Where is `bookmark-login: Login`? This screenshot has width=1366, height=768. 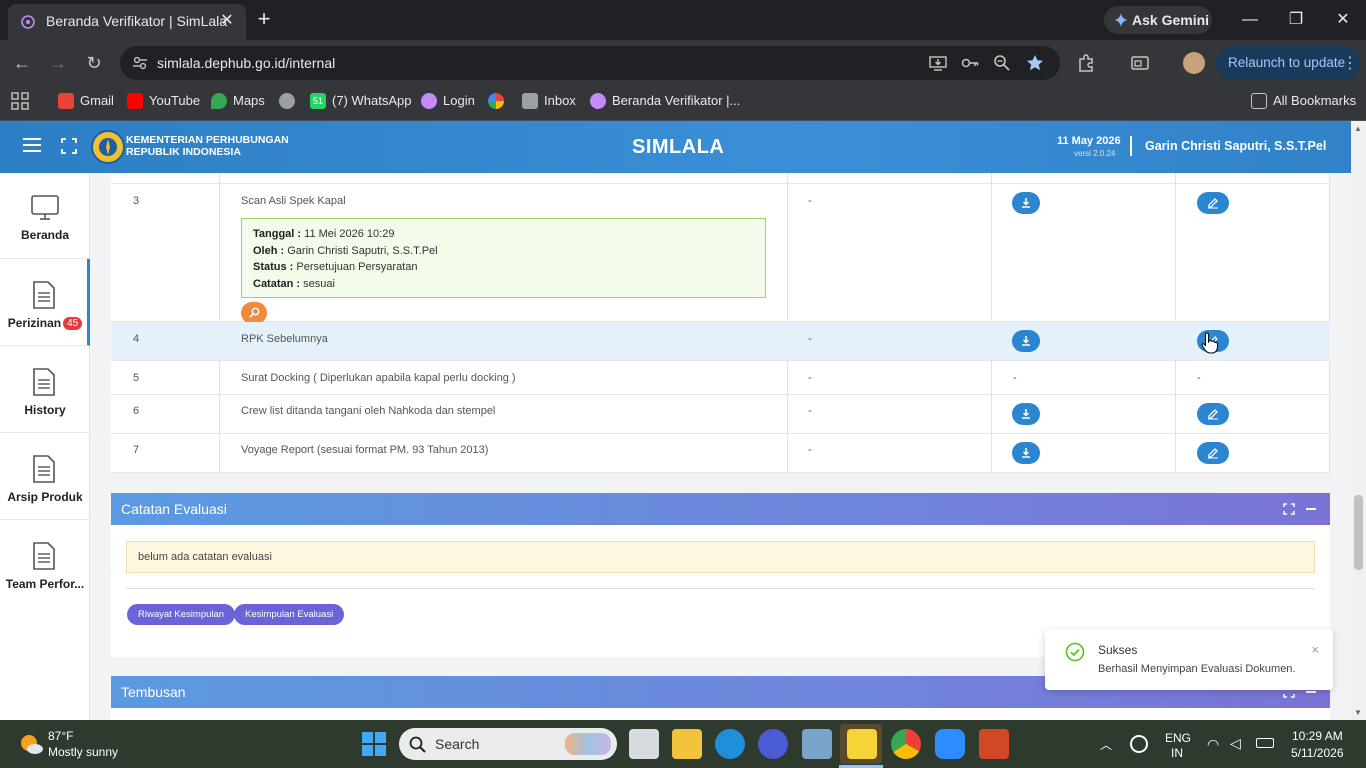
bookmark-login: Login is located at coordinates (448, 103).